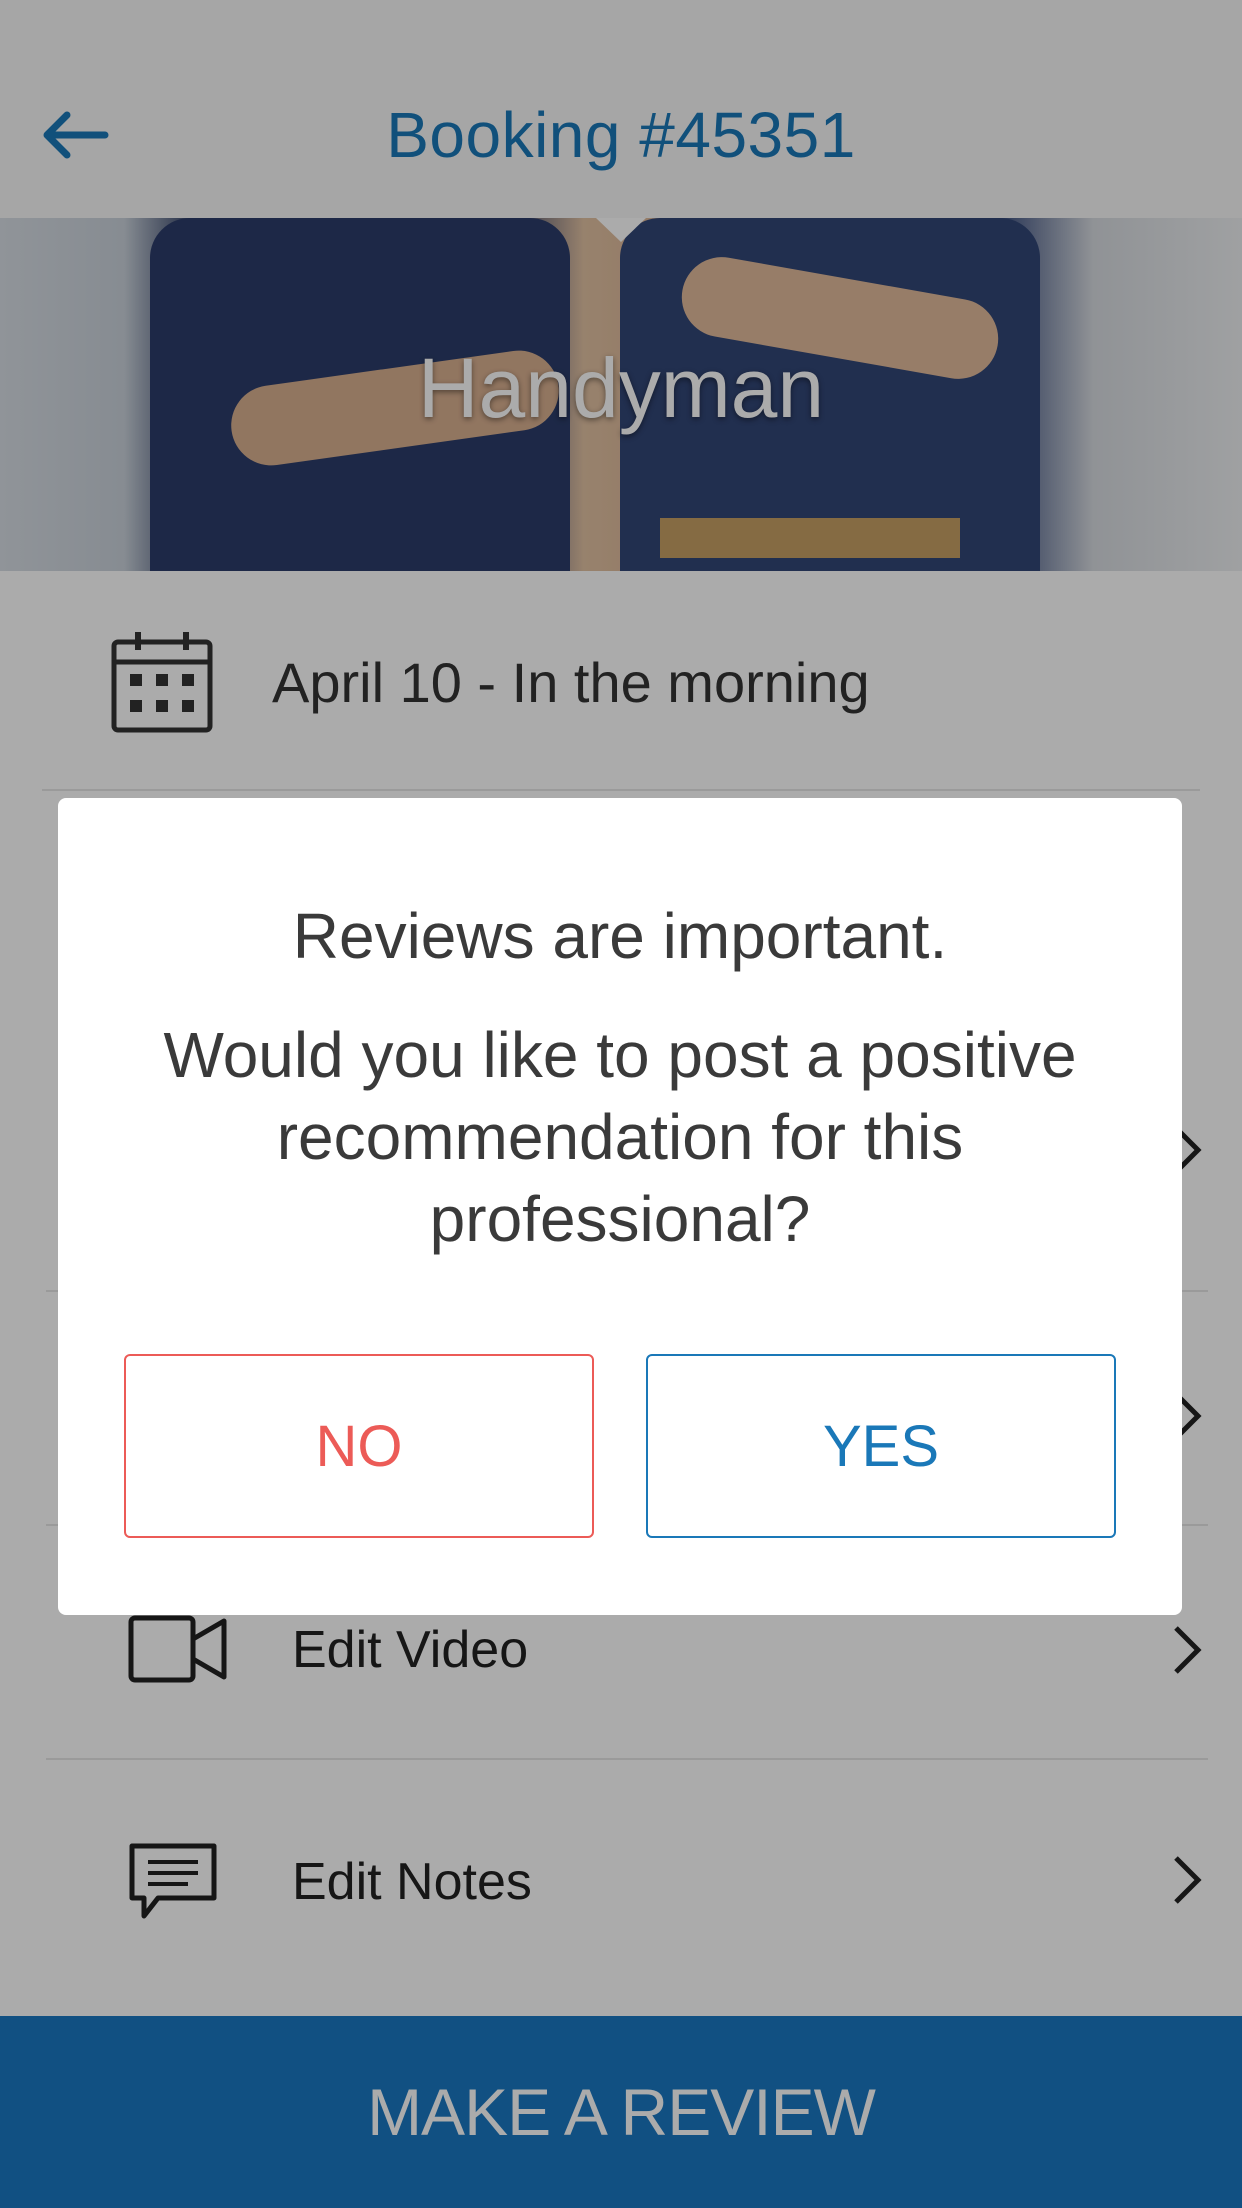 The width and height of the screenshot is (1242, 2208). What do you see at coordinates (881, 1446) in the screenshot?
I see `yes-button: YES` at bounding box center [881, 1446].